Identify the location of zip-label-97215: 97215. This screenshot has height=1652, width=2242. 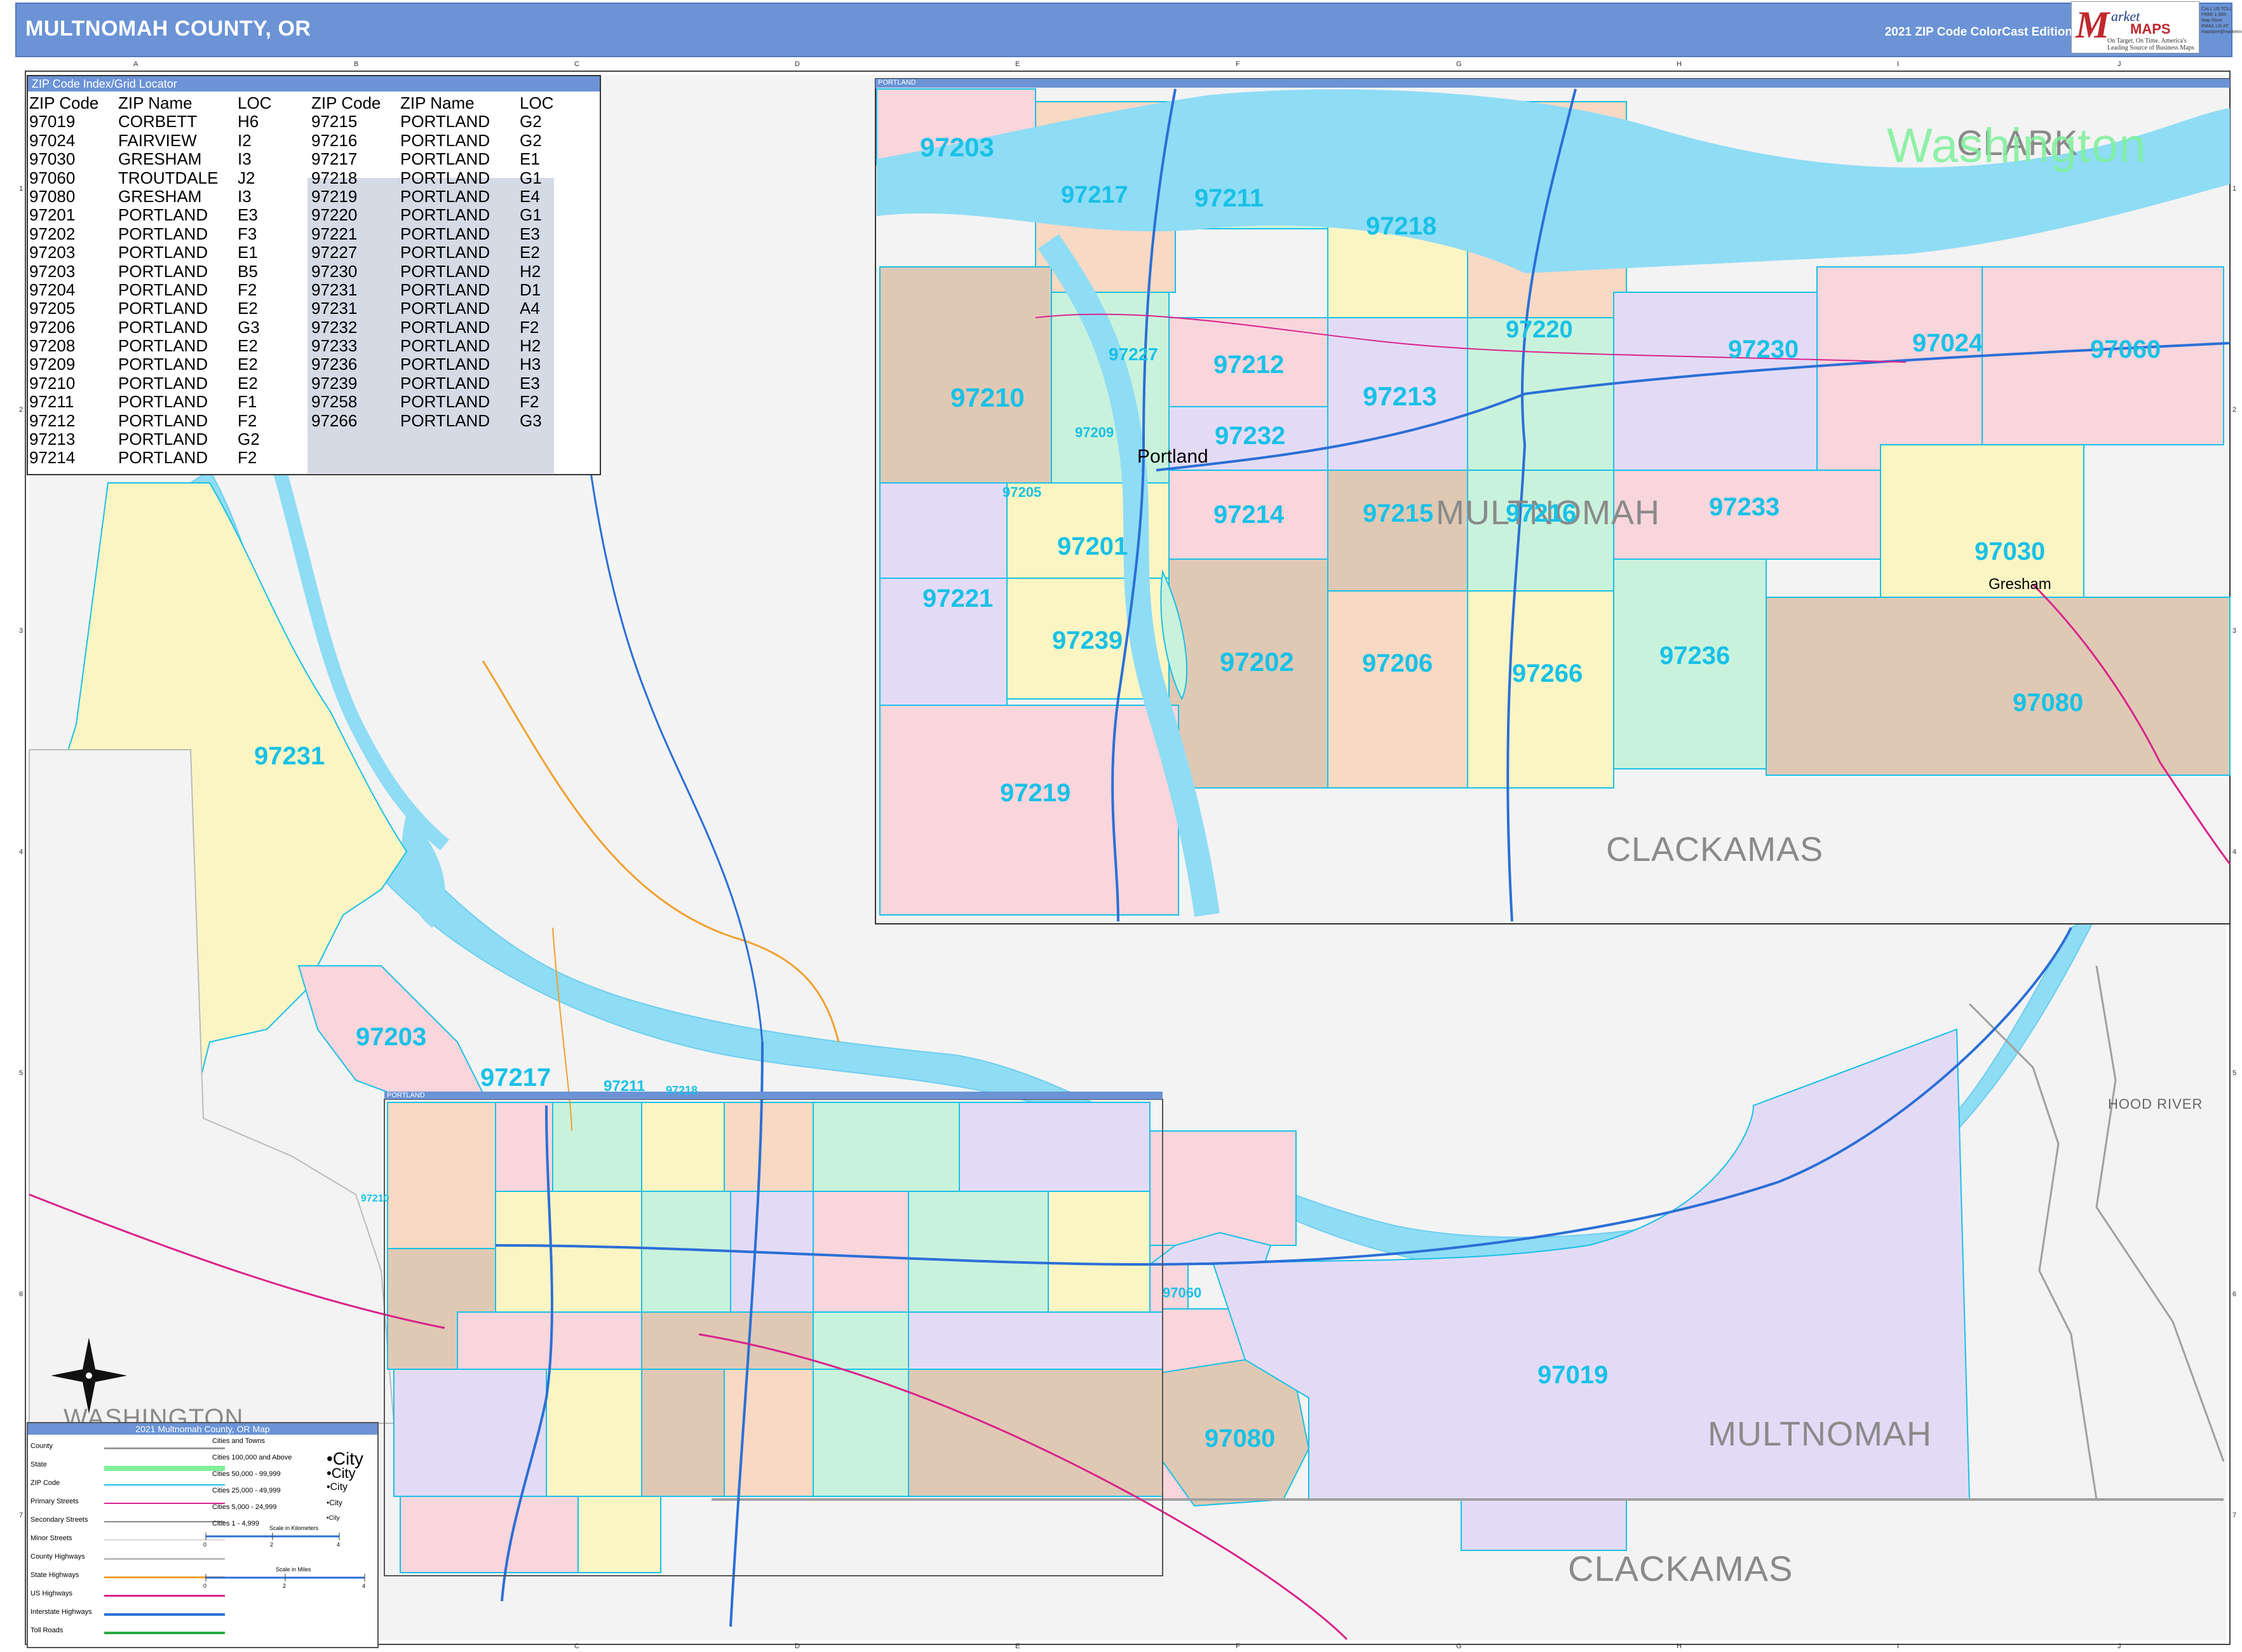
(1398, 513).